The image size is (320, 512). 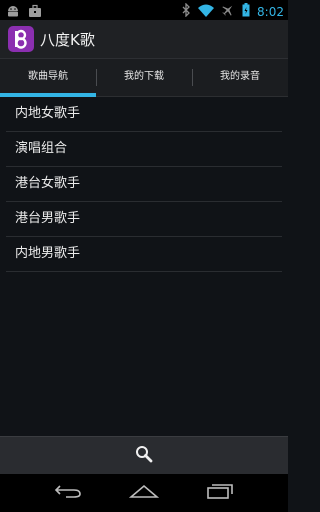 I want to click on list-item: 港台女歌手, so click(x=144, y=184).